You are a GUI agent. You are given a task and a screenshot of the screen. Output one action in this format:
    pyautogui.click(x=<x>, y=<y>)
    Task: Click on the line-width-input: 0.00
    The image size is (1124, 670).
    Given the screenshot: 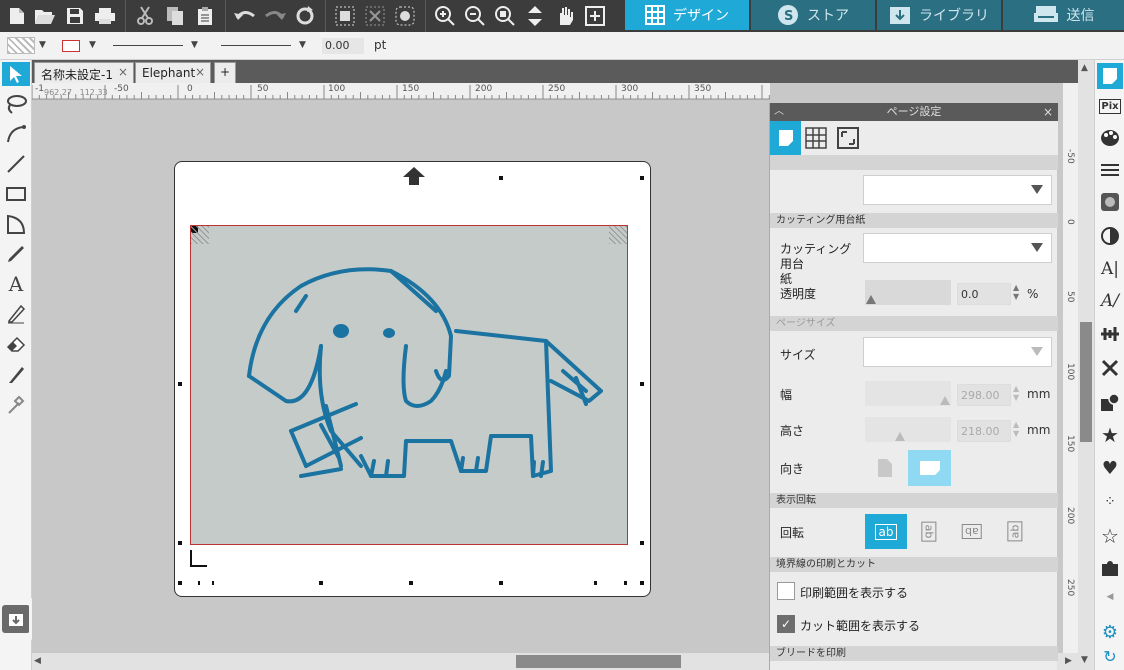 What is the action you would take?
    pyautogui.click(x=343, y=46)
    